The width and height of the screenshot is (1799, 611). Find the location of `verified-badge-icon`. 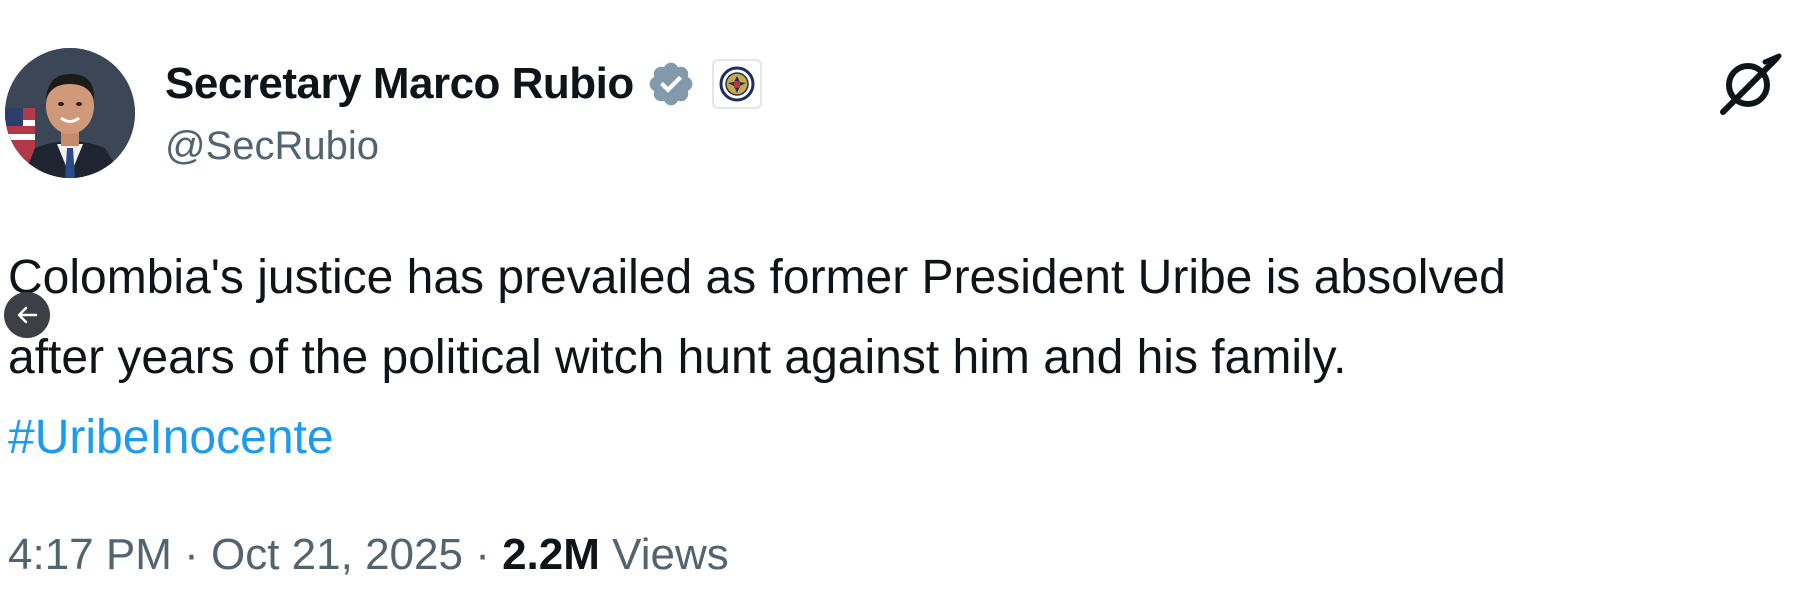

verified-badge-icon is located at coordinates (671, 84).